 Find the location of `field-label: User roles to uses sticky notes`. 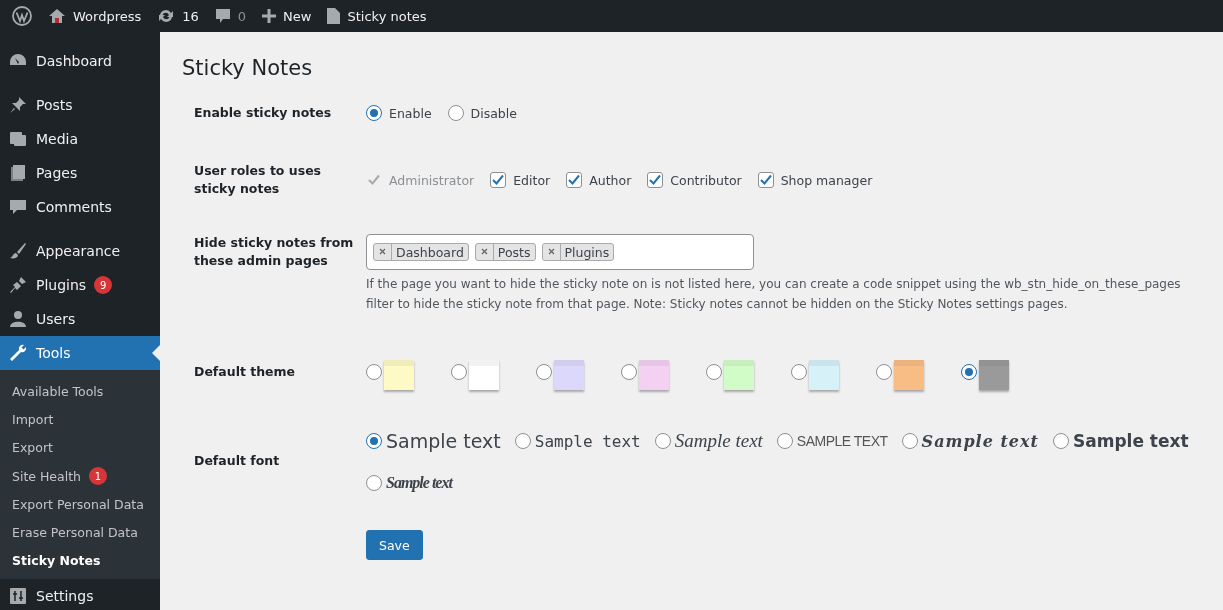

field-label: User roles to uses sticky notes is located at coordinates (258, 180).